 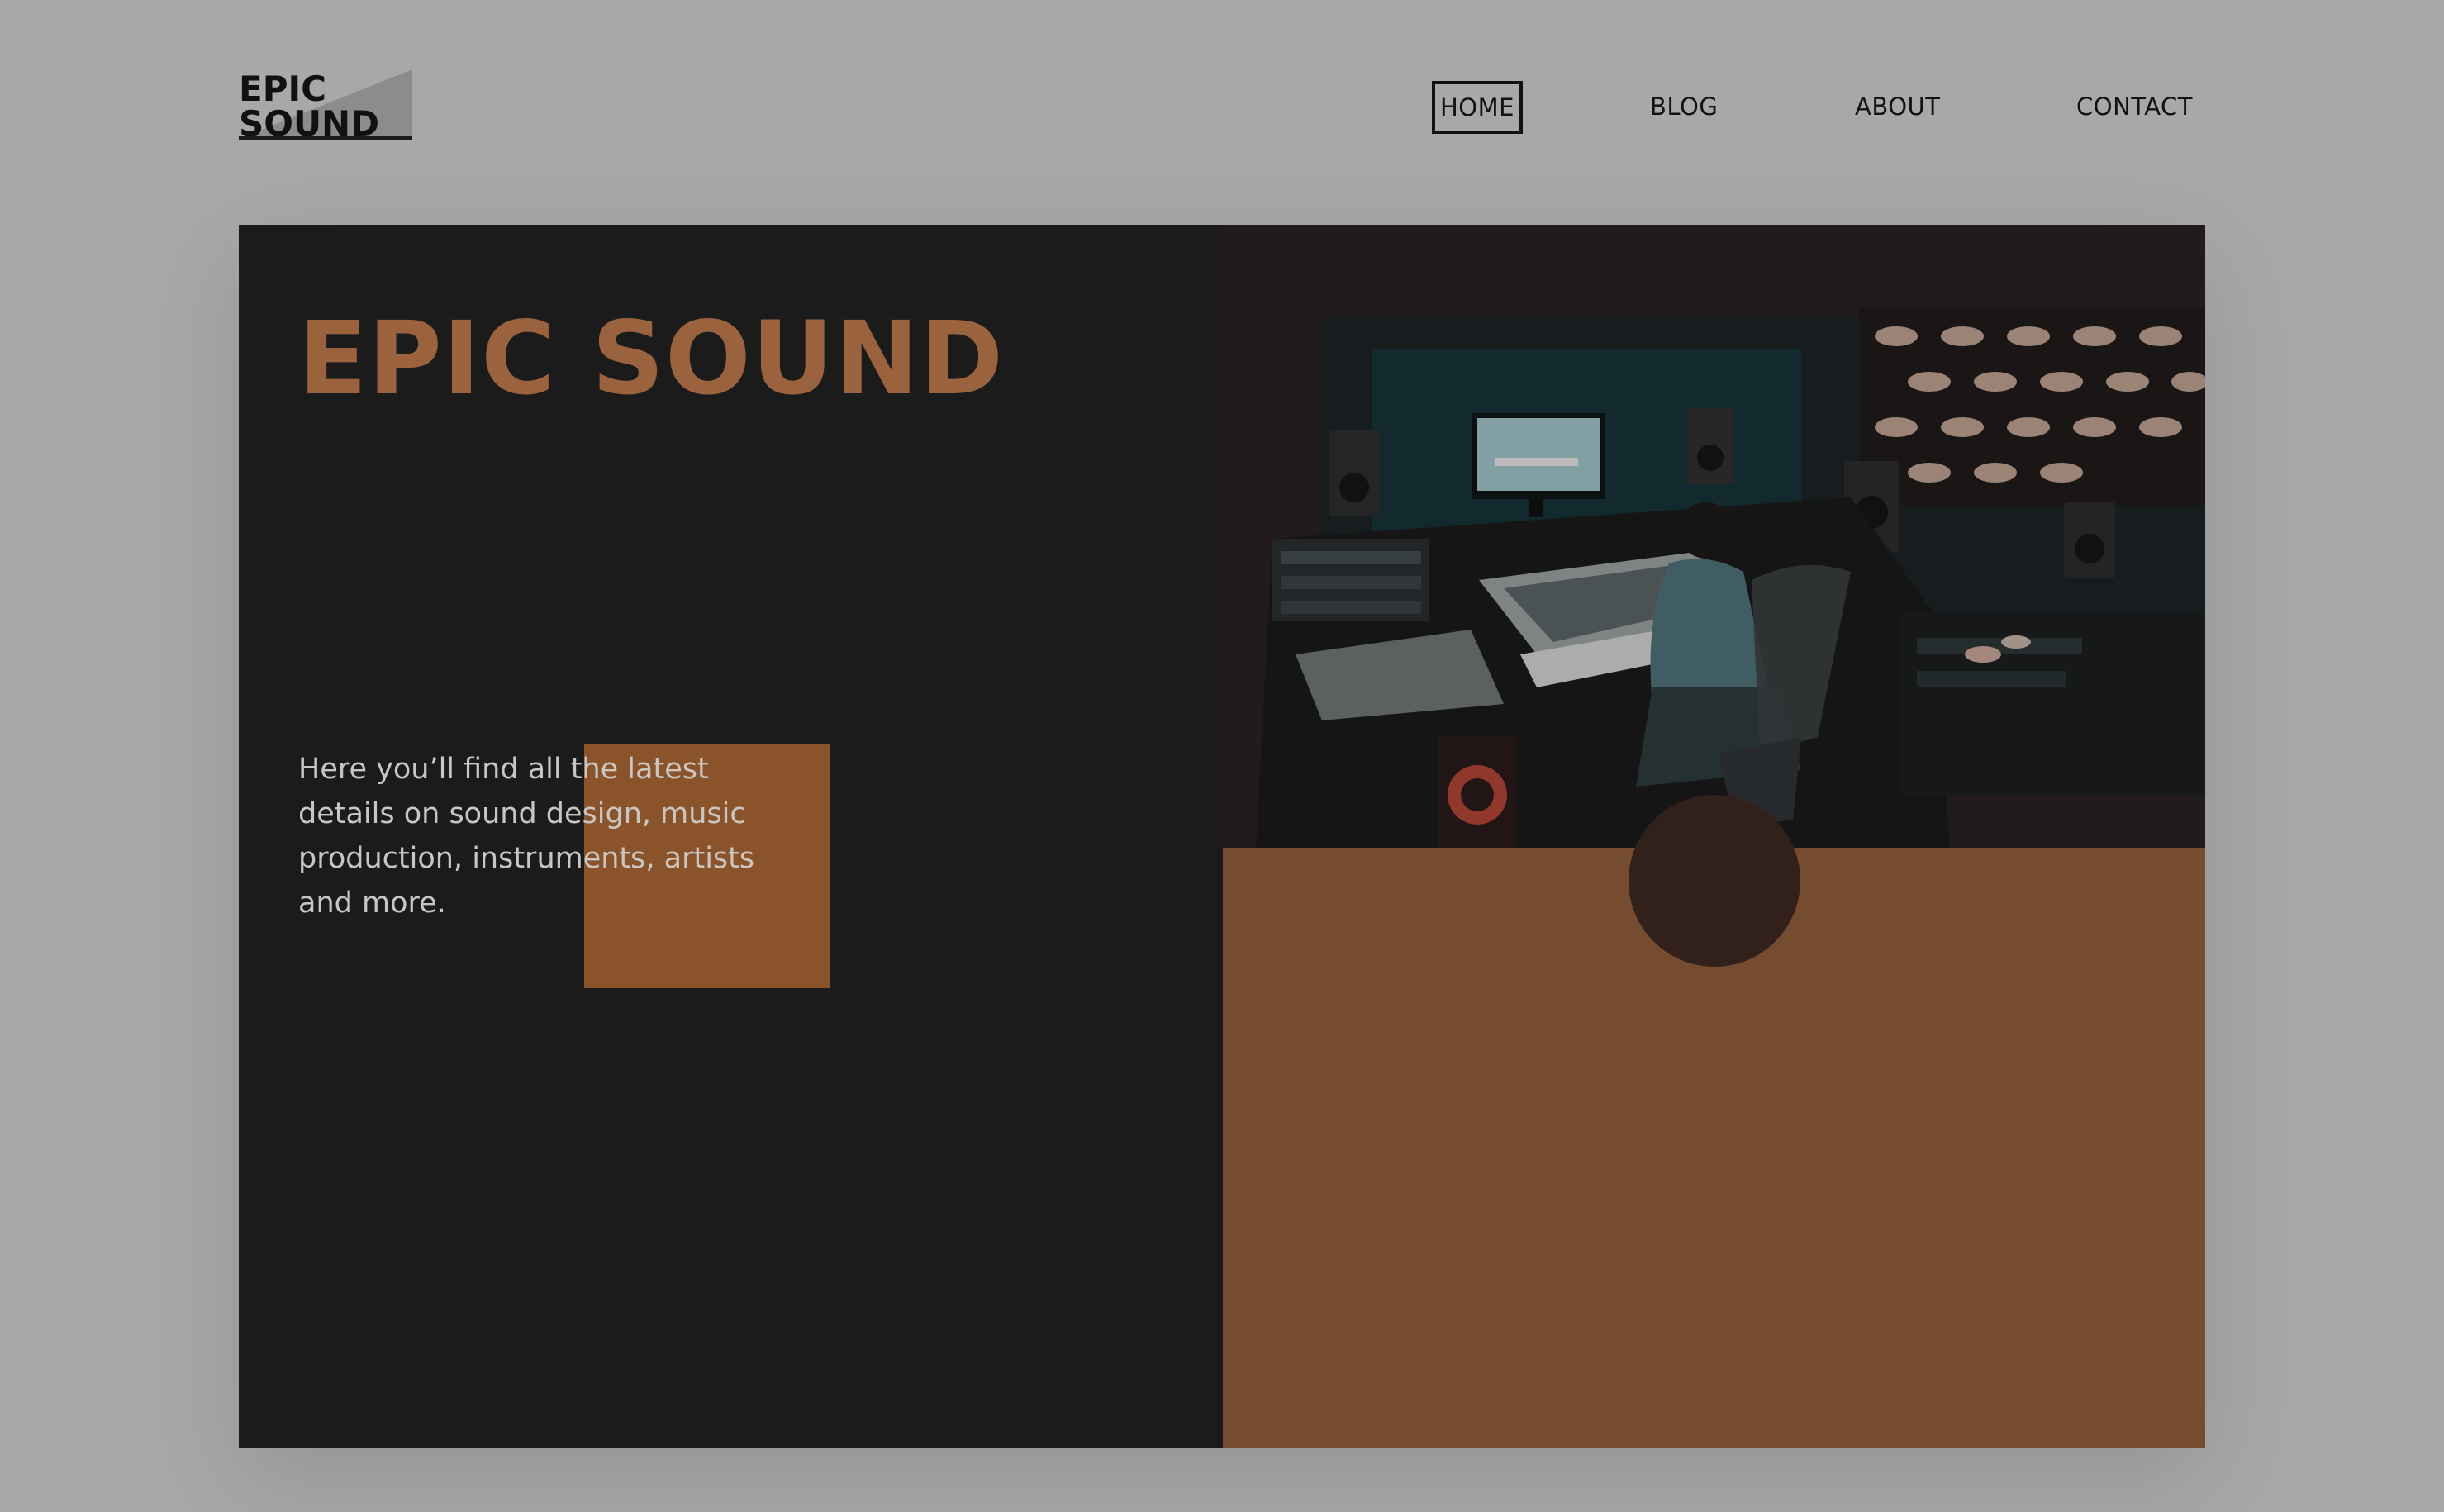 What do you see at coordinates (2134, 106) in the screenshot?
I see `nav-item-contact: CONTACT` at bounding box center [2134, 106].